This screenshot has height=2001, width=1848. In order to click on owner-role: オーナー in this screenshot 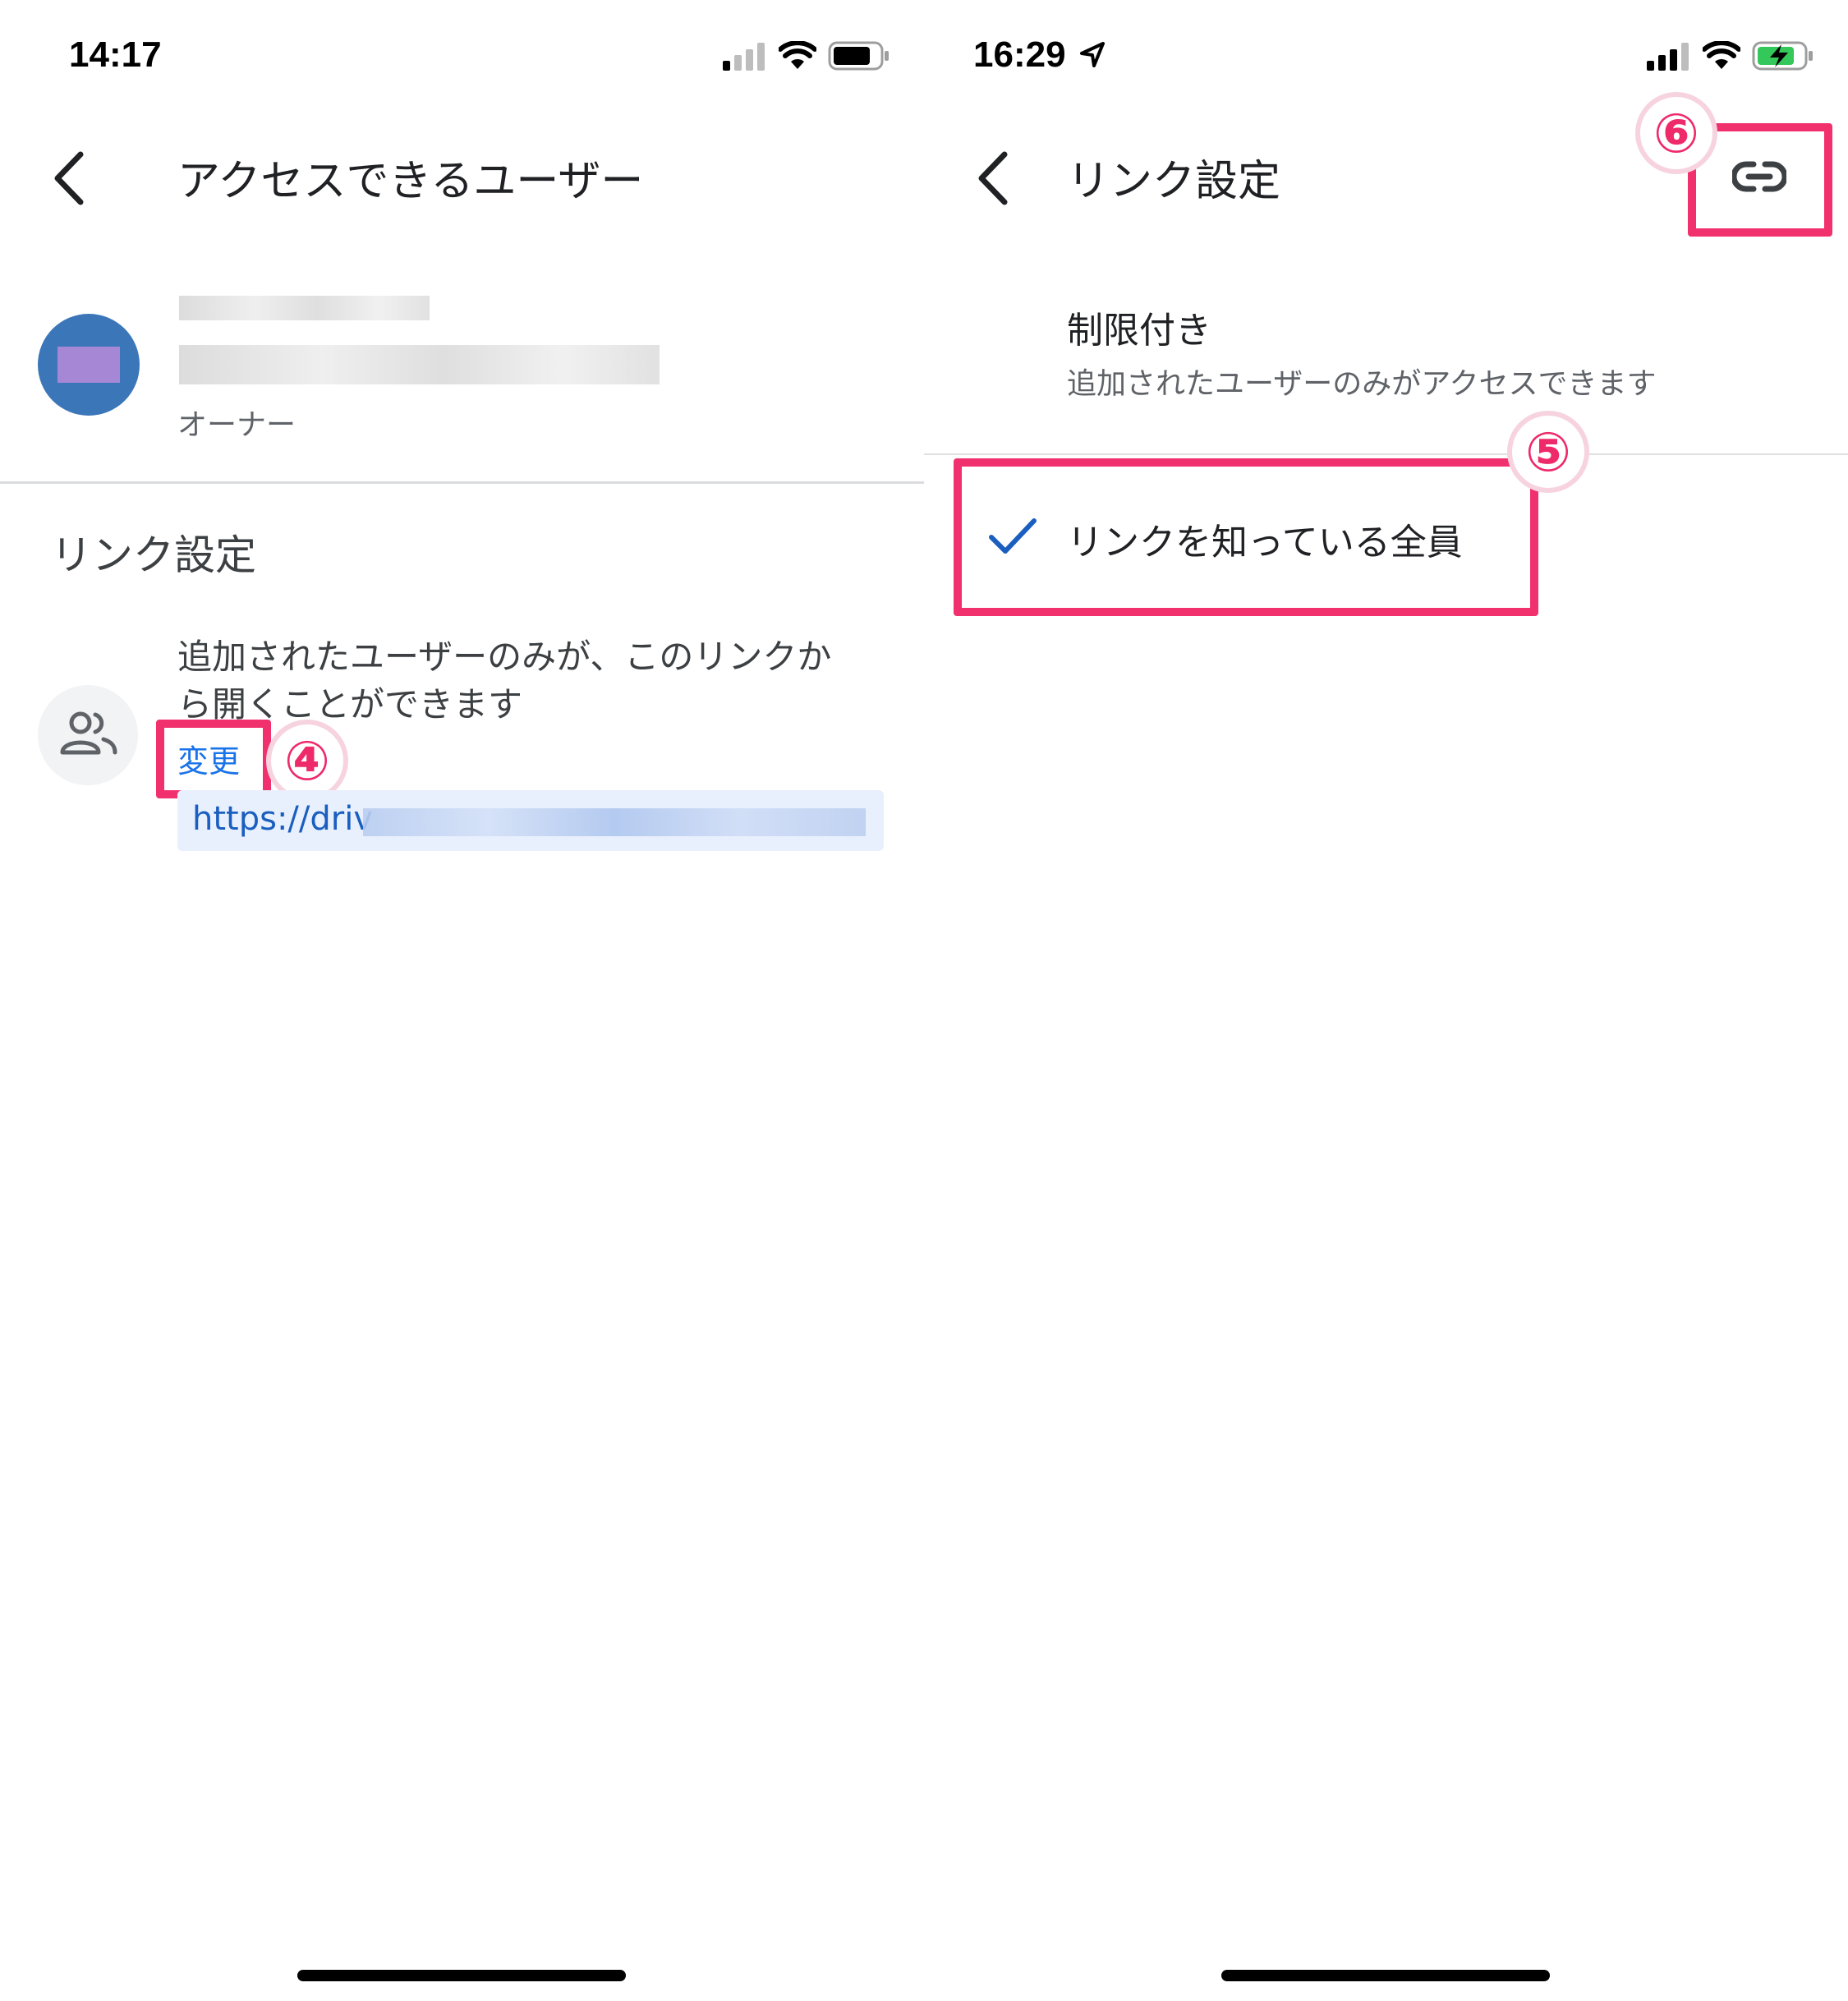, I will do `click(237, 425)`.